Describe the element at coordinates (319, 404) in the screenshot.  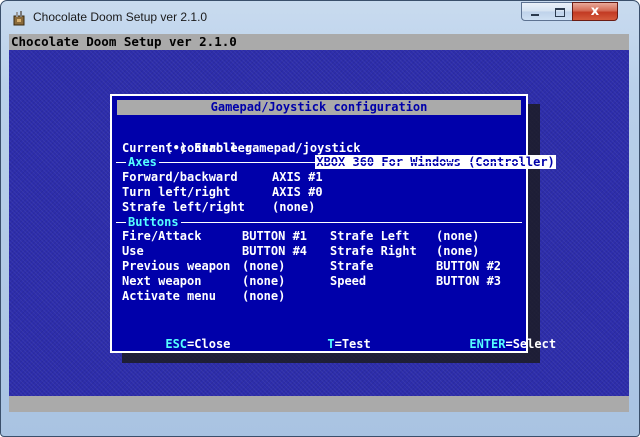
I see `status-bar` at that location.